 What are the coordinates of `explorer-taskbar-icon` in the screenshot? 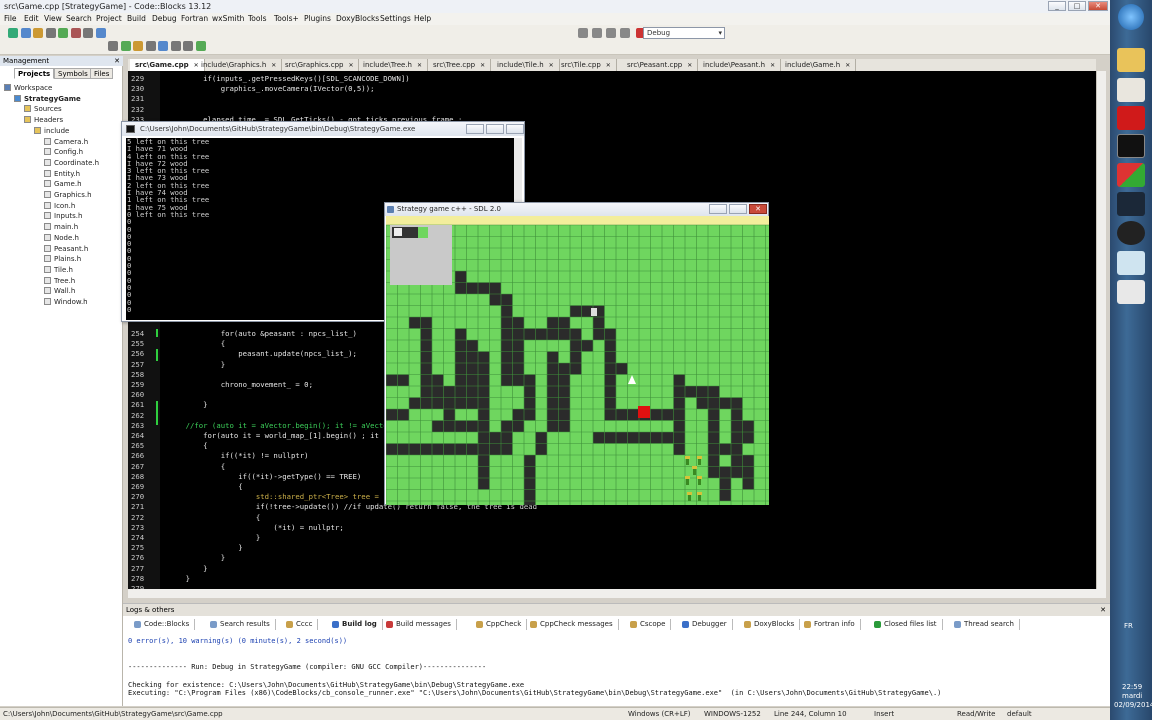 It's located at (1131, 60).